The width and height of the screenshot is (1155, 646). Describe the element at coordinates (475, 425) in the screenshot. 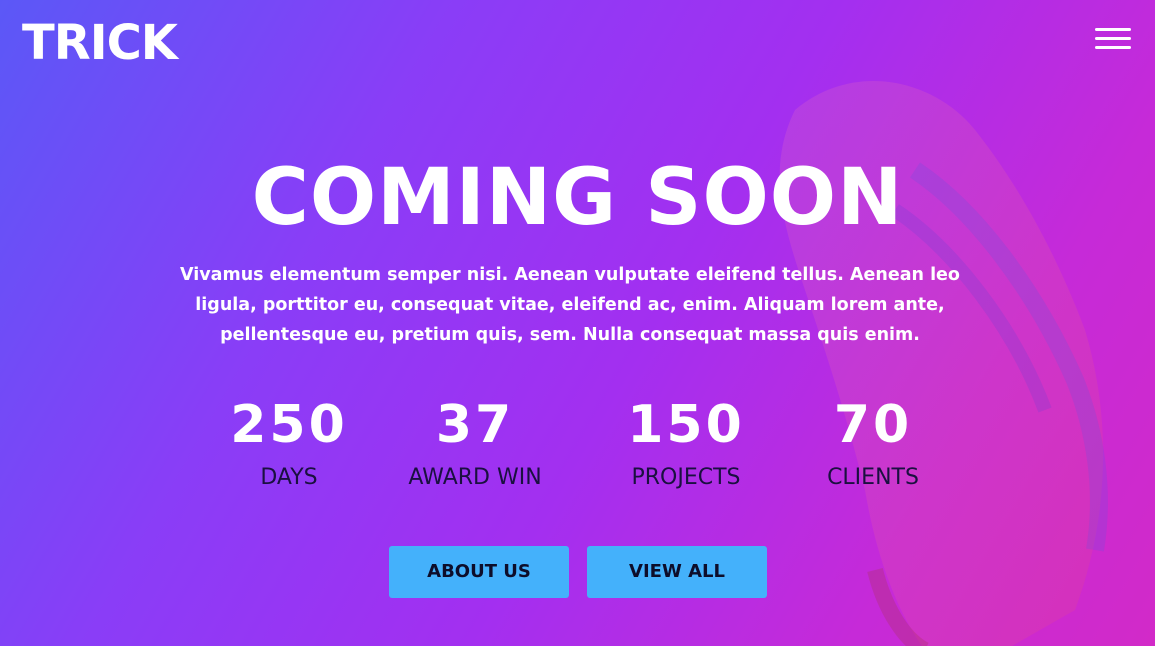

I see `stat-value: 37` at that location.